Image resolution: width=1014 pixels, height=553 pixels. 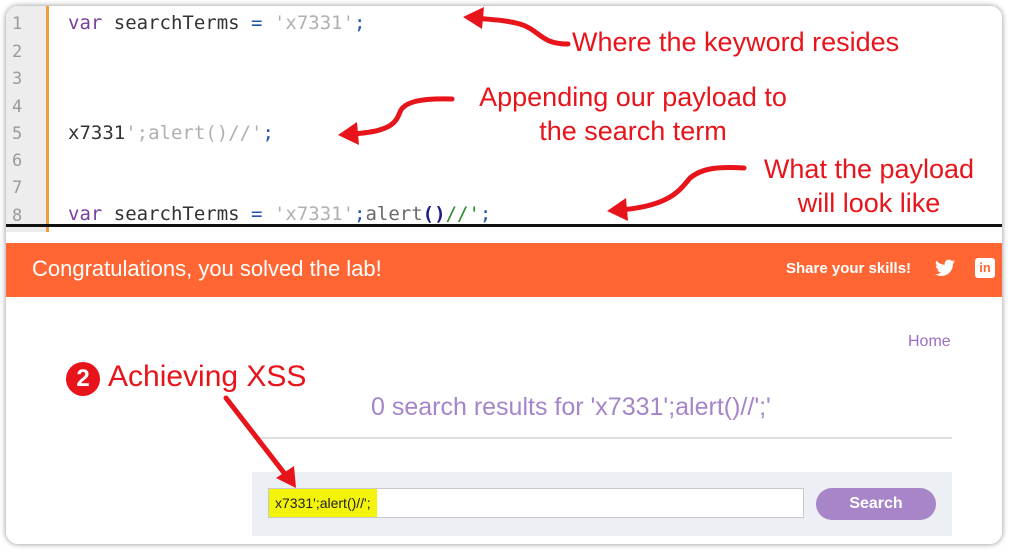 What do you see at coordinates (440, 214) in the screenshot?
I see `code-paren: )` at bounding box center [440, 214].